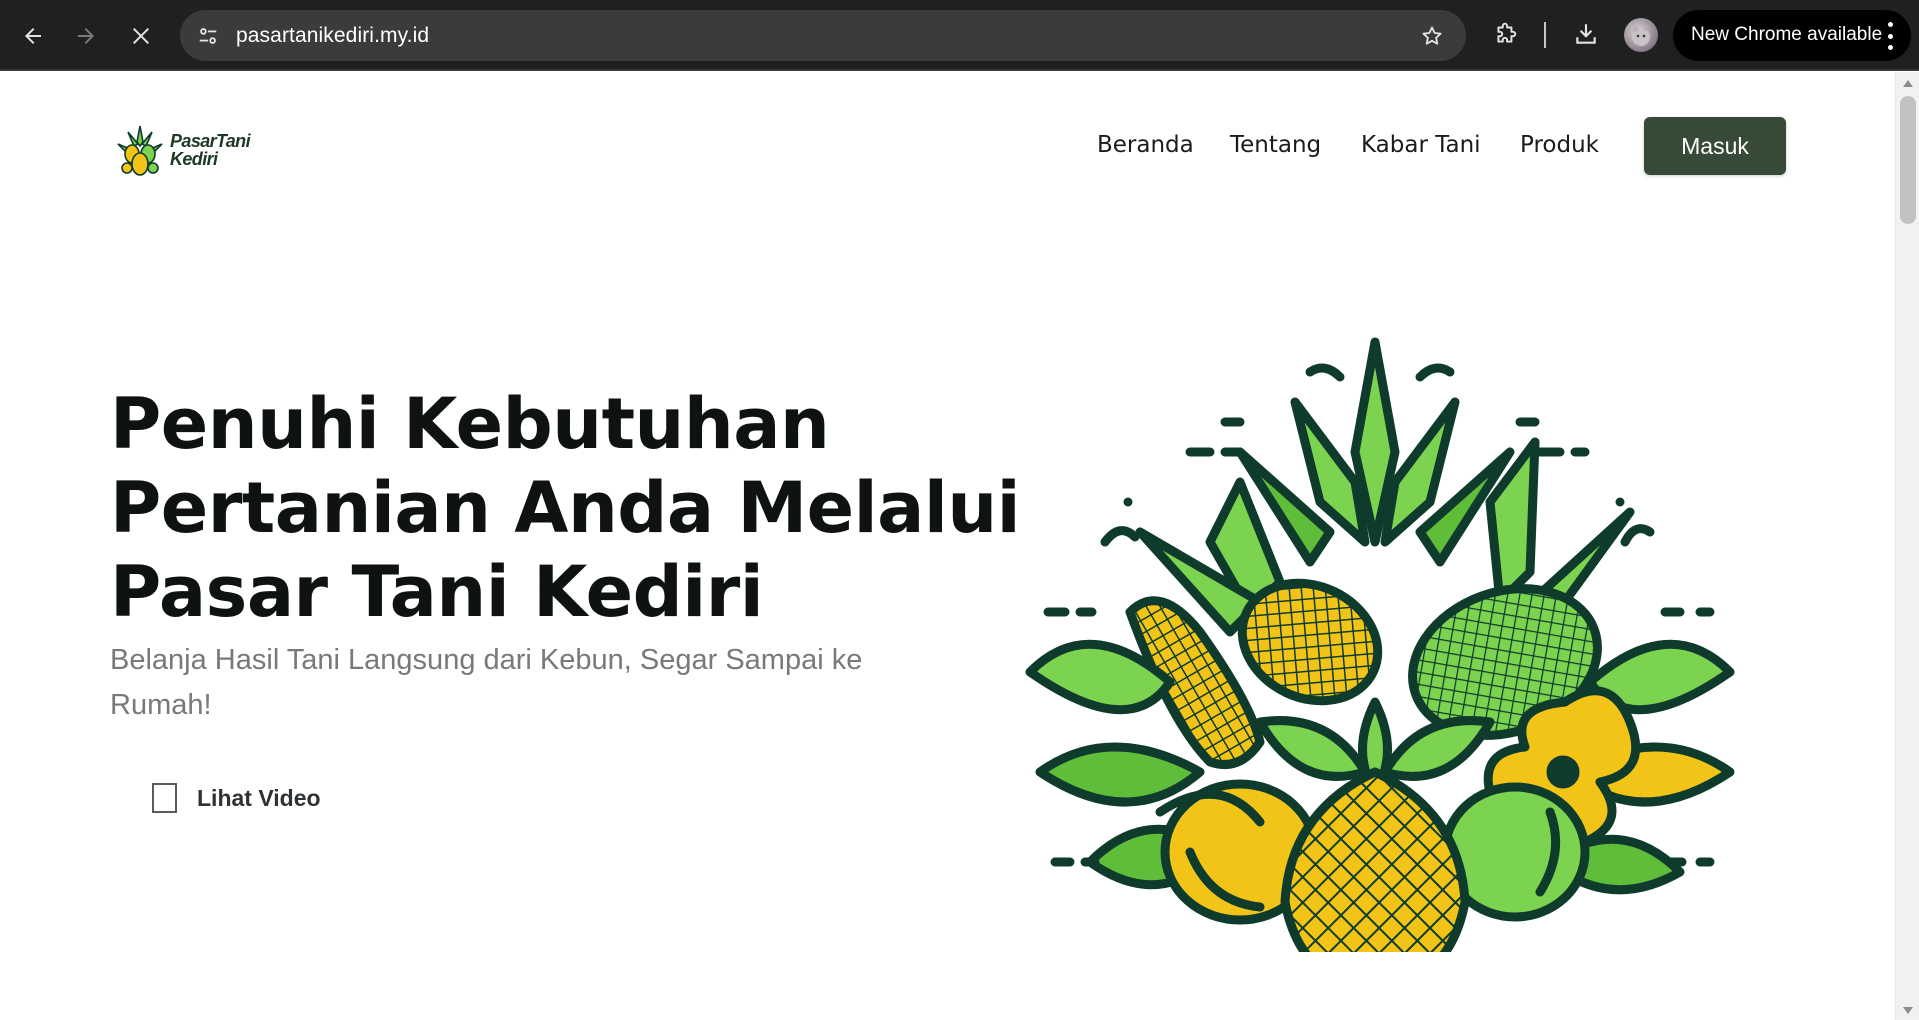  Describe the element at coordinates (1145, 145) in the screenshot. I see `nav-link-beranda: Beranda` at that location.